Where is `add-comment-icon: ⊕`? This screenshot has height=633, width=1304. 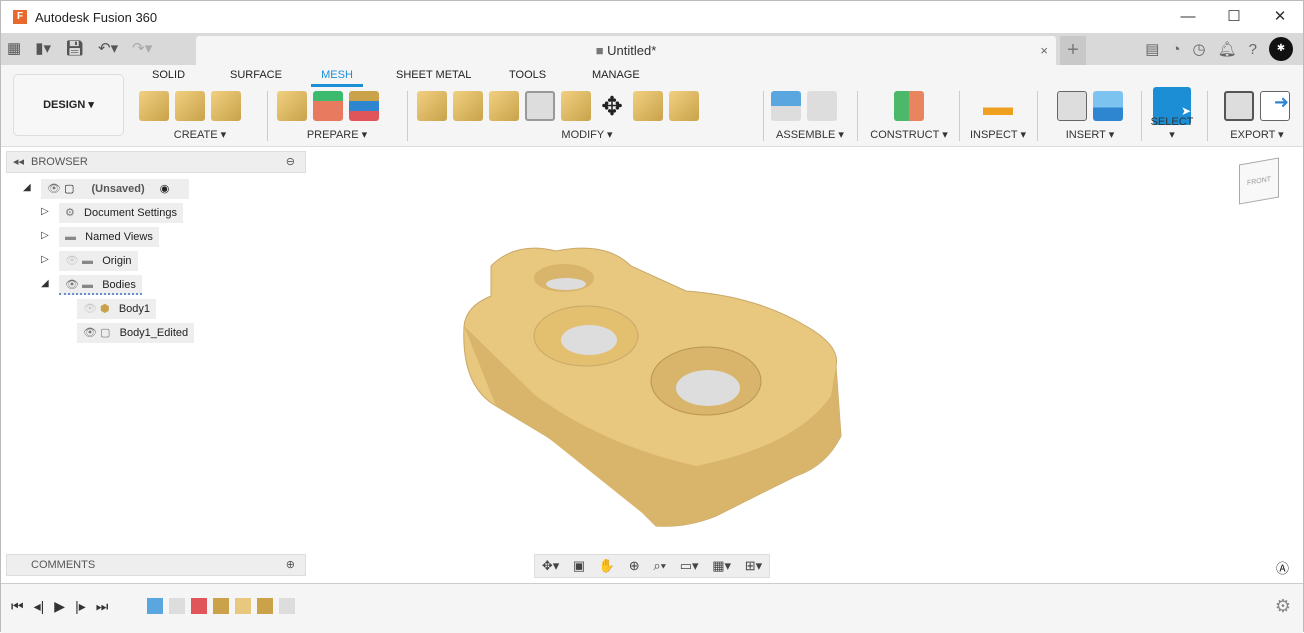
add-comment-icon: ⊕ is located at coordinates (290, 565).